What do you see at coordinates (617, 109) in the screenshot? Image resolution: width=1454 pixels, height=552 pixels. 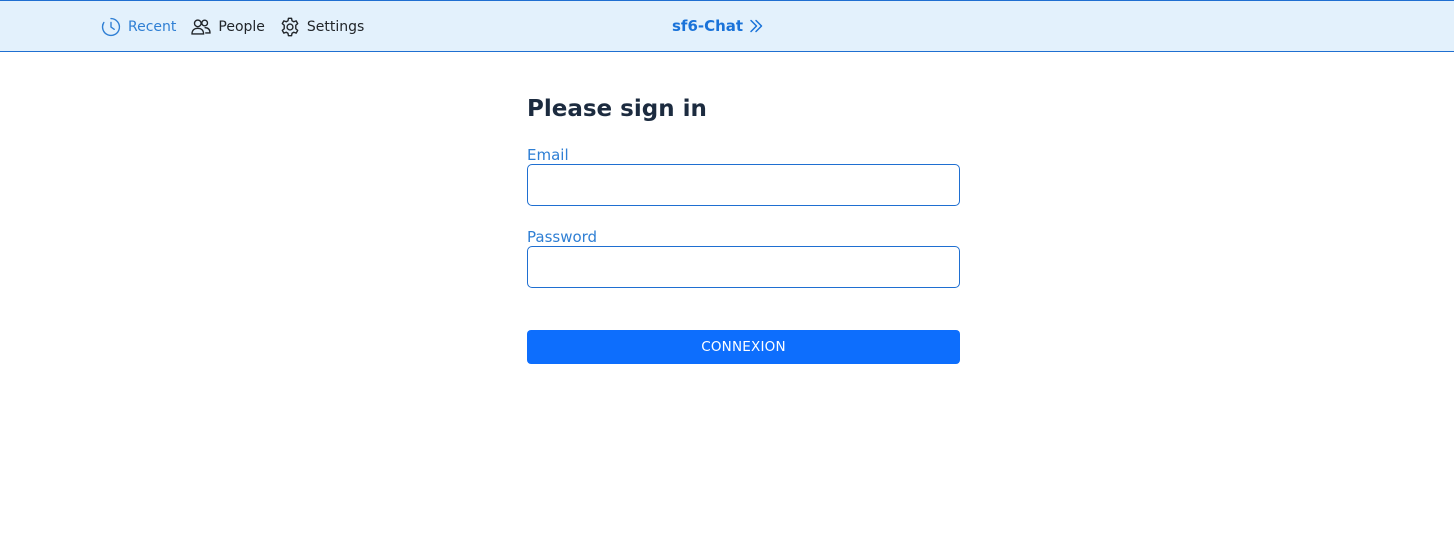 I see `page-title: Please sign in` at bounding box center [617, 109].